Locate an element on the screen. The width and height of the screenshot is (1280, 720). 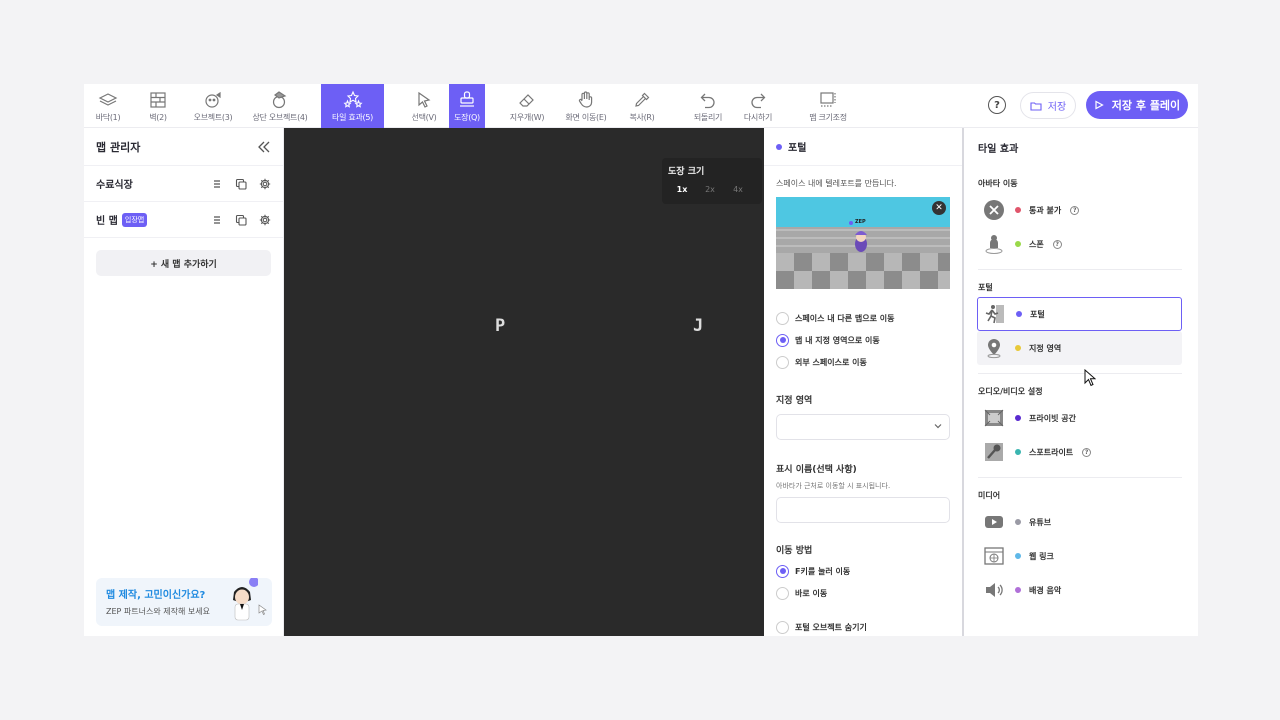
map-row: 수료식장 is located at coordinates (183, 184).